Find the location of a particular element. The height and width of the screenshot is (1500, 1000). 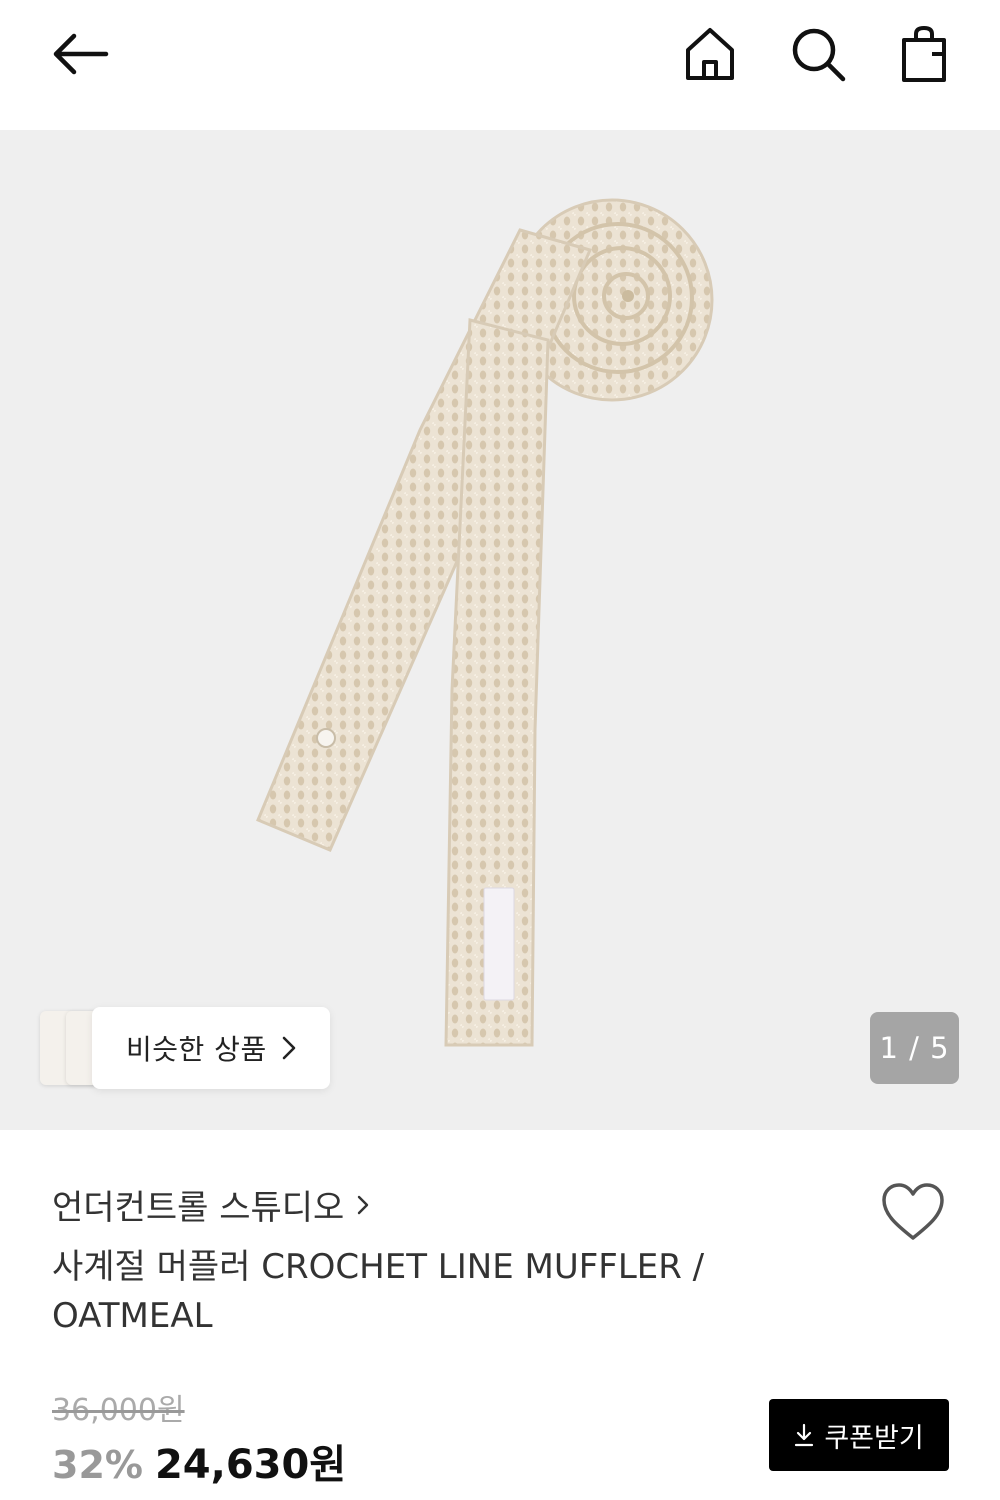

brand-link: 언더컨트롤 스튜디오 is located at coordinates (211, 1204).